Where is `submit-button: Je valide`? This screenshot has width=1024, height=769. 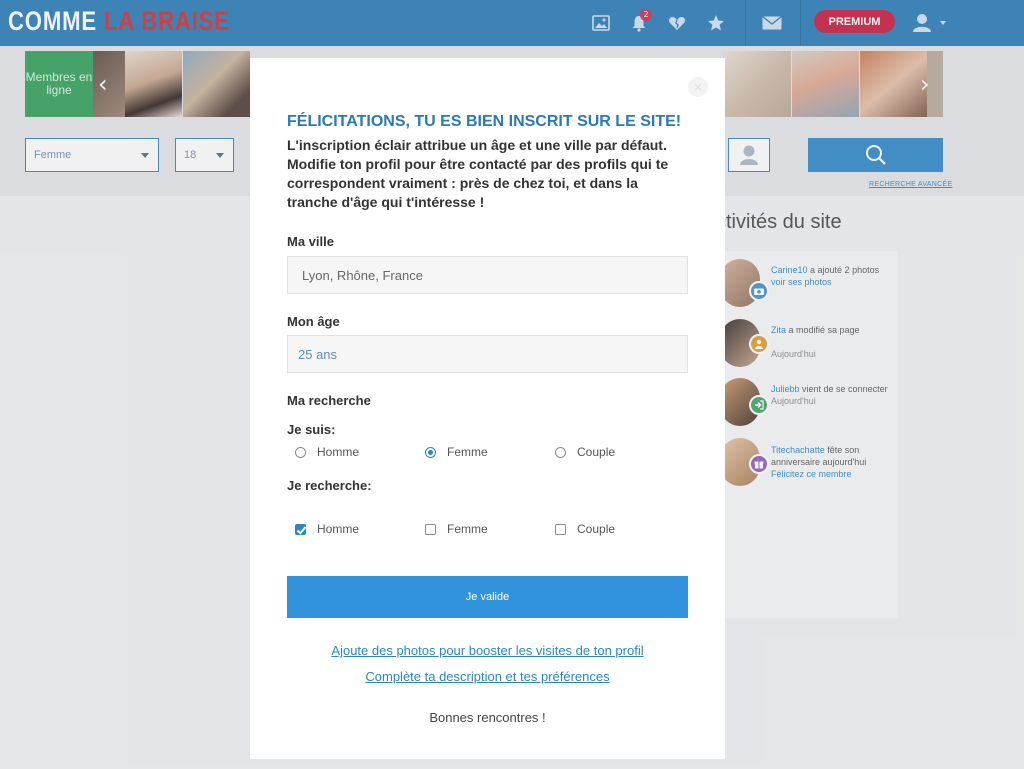 submit-button: Je valide is located at coordinates (487, 597).